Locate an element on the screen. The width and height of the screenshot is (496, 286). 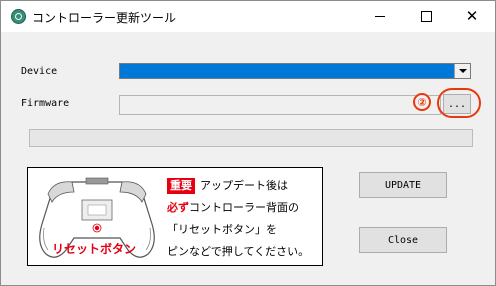
close-window-button: ✕ is located at coordinates (472, 16).